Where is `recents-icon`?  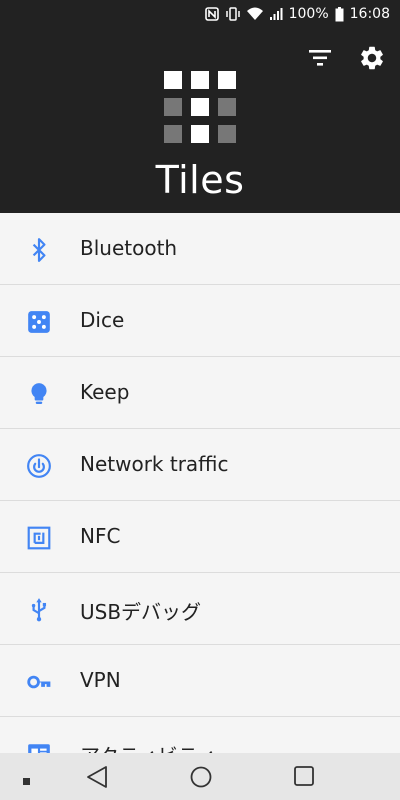 recents-icon is located at coordinates (304, 776).